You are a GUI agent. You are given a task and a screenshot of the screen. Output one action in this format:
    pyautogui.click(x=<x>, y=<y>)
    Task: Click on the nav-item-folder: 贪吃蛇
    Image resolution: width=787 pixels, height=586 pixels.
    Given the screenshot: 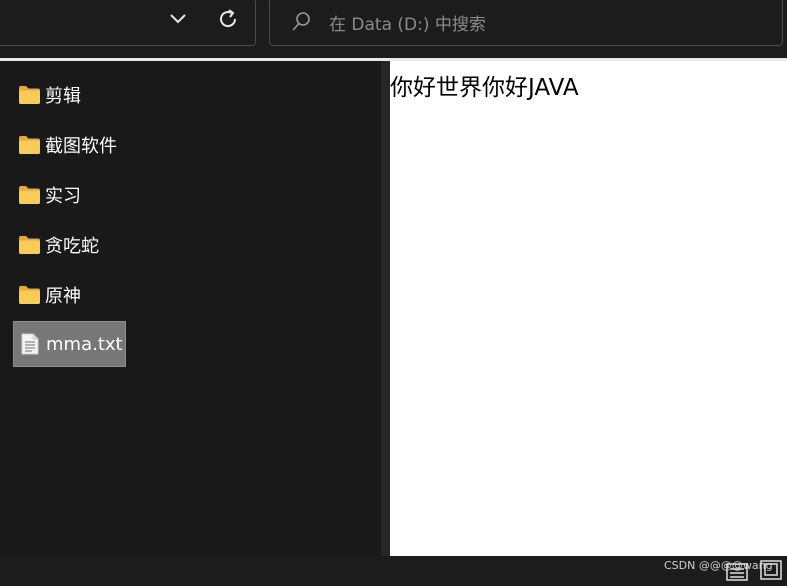 What is the action you would take?
    pyautogui.click(x=56, y=245)
    